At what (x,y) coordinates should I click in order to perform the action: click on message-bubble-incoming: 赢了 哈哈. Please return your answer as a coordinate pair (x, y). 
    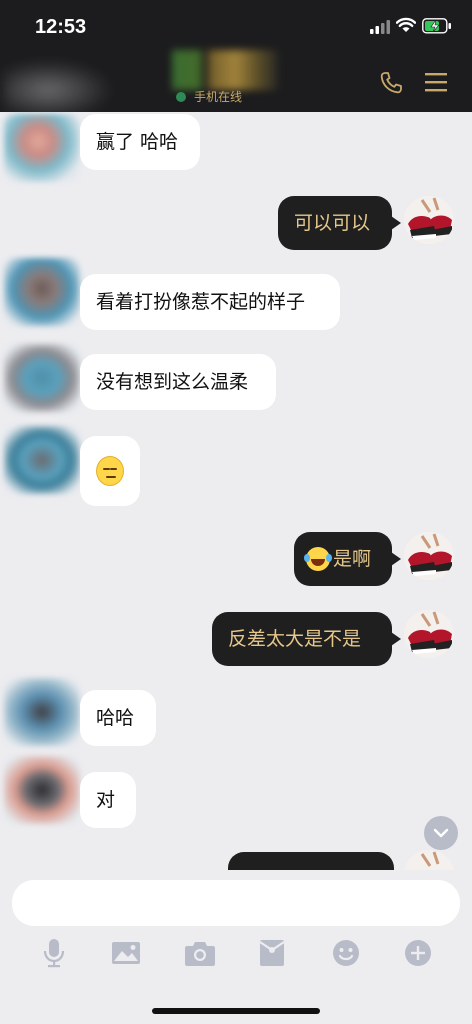
    Looking at the image, I should click on (140, 142).